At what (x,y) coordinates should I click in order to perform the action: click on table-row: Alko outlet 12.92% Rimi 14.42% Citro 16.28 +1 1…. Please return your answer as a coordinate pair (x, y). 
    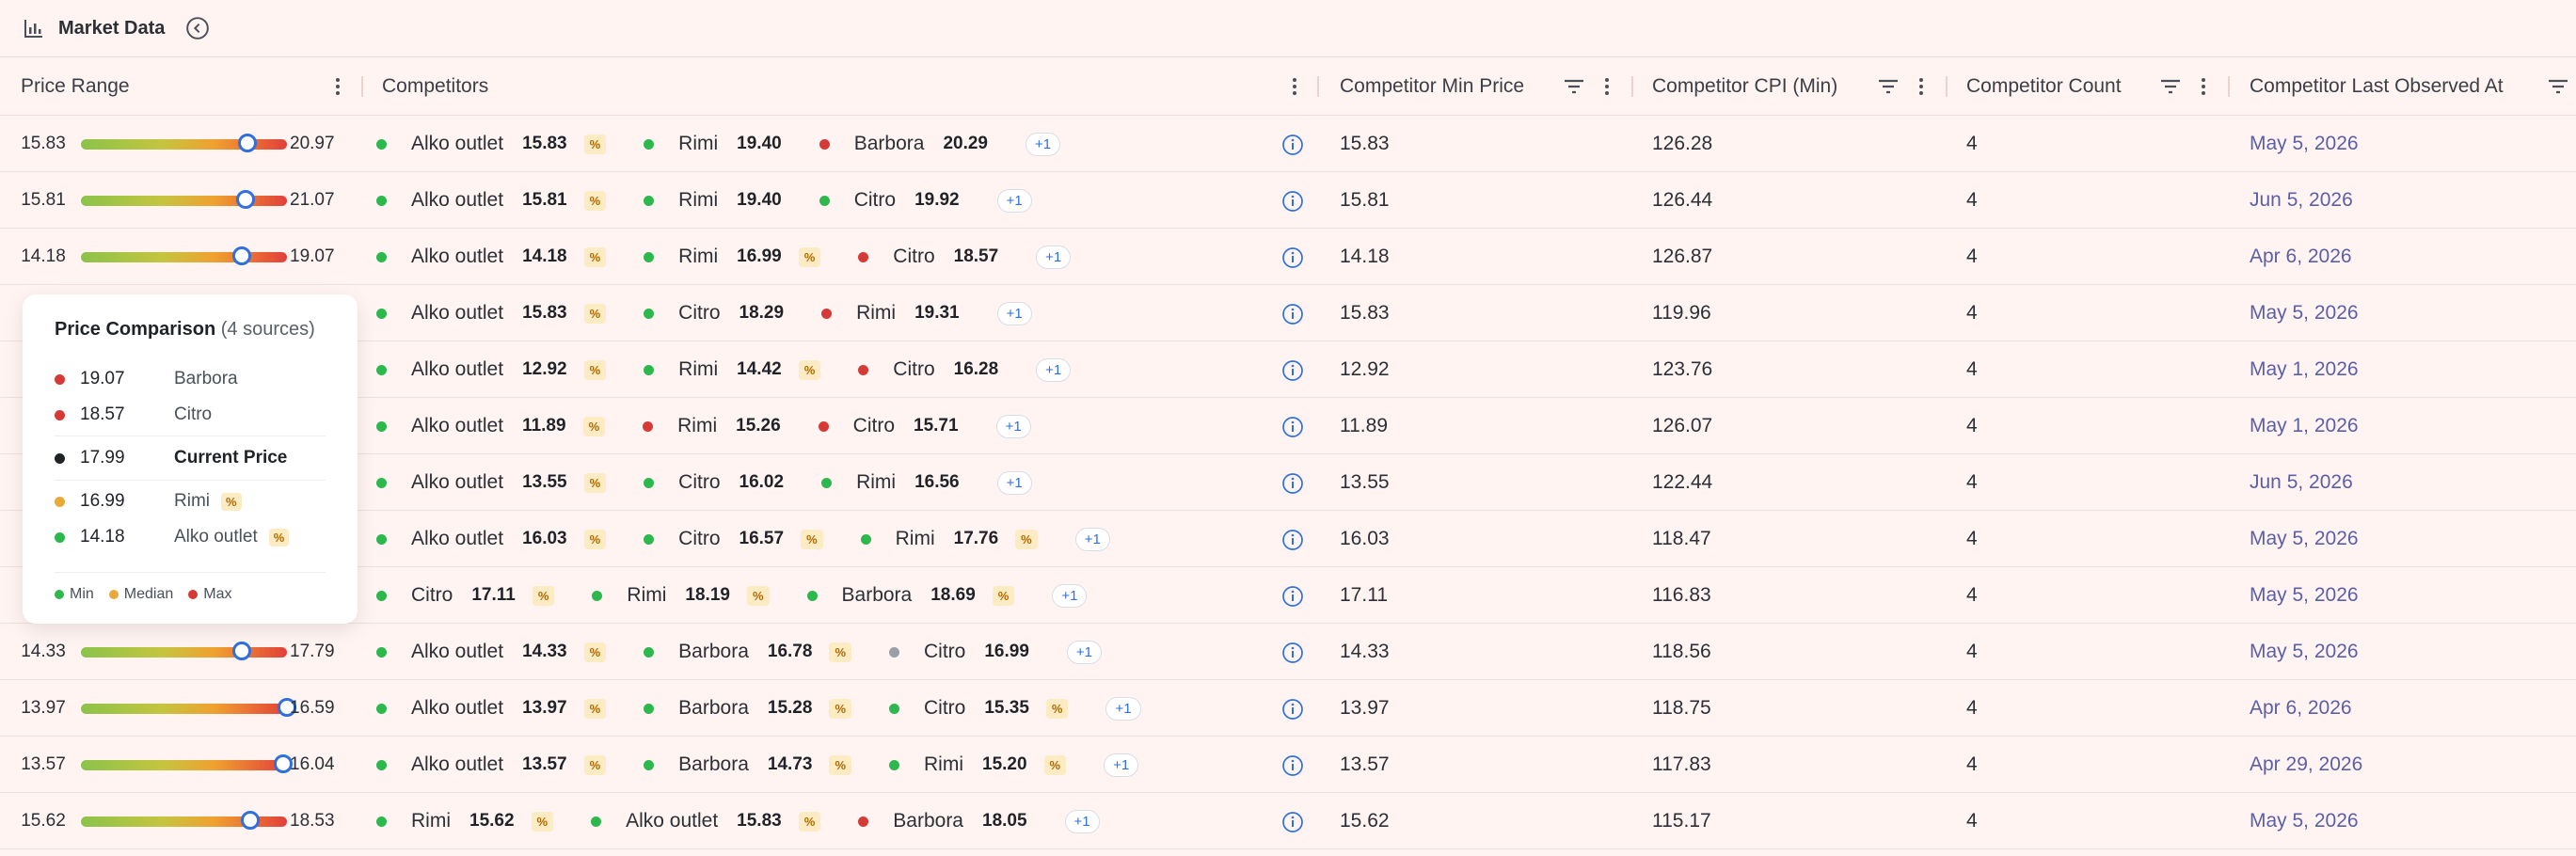
    Looking at the image, I should click on (1288, 369).